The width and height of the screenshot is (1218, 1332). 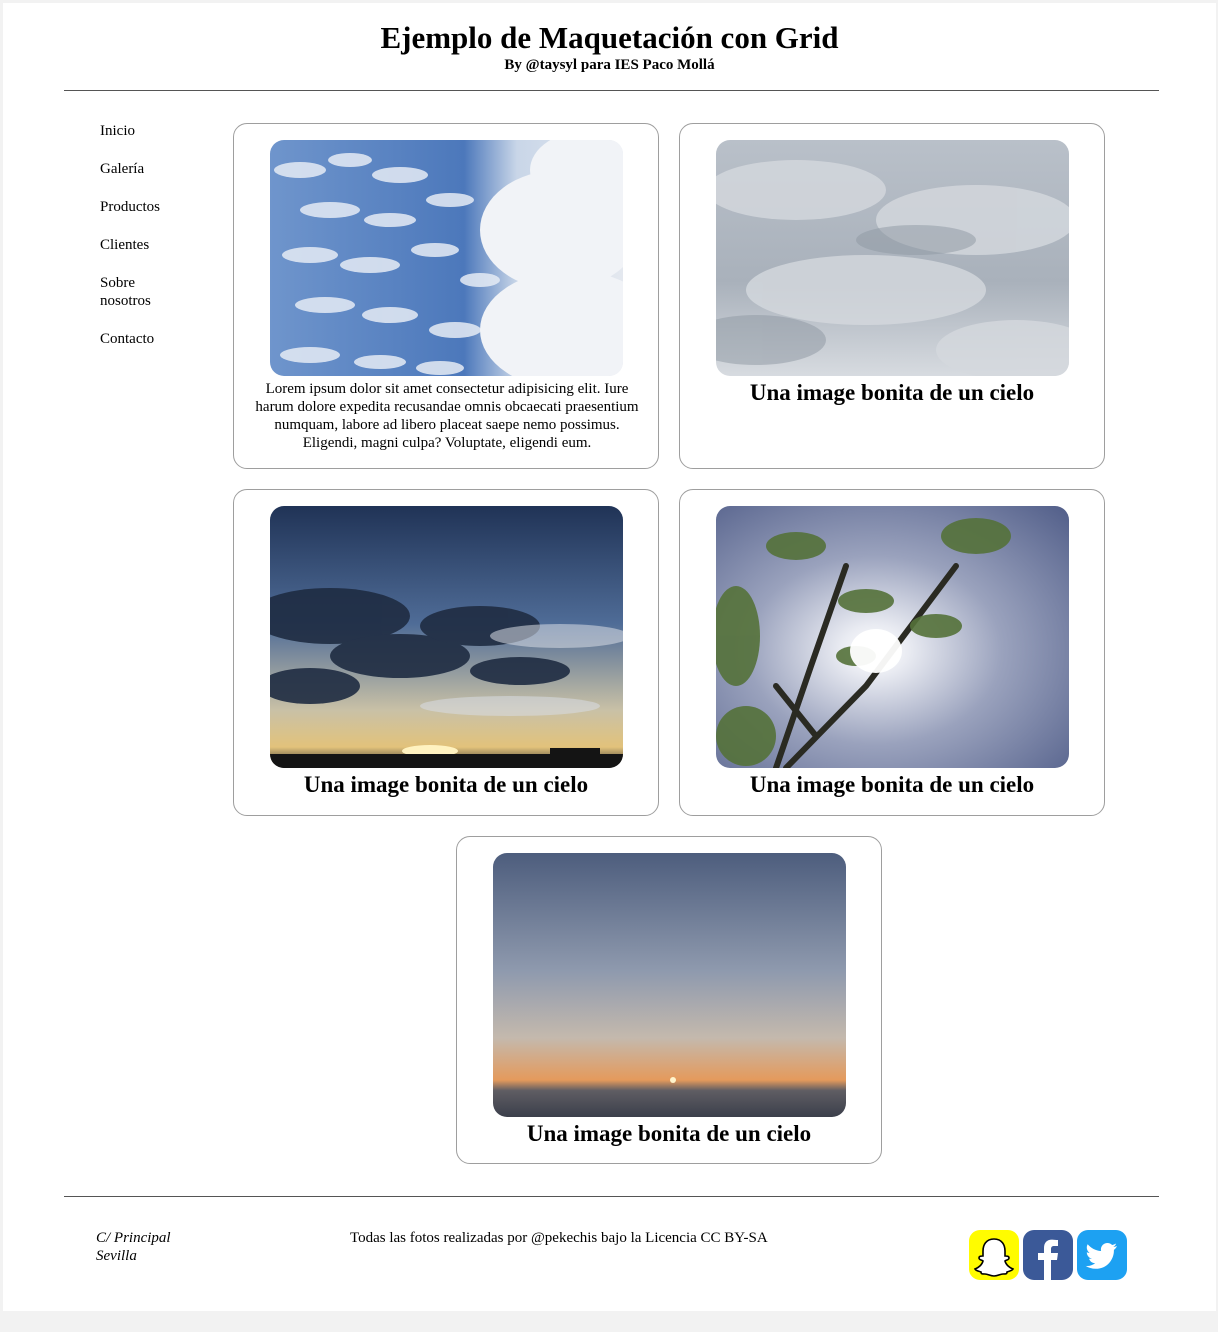 I want to click on nav-item-sobre-nosotros: Sobre nosotros, so click(x=140, y=292).